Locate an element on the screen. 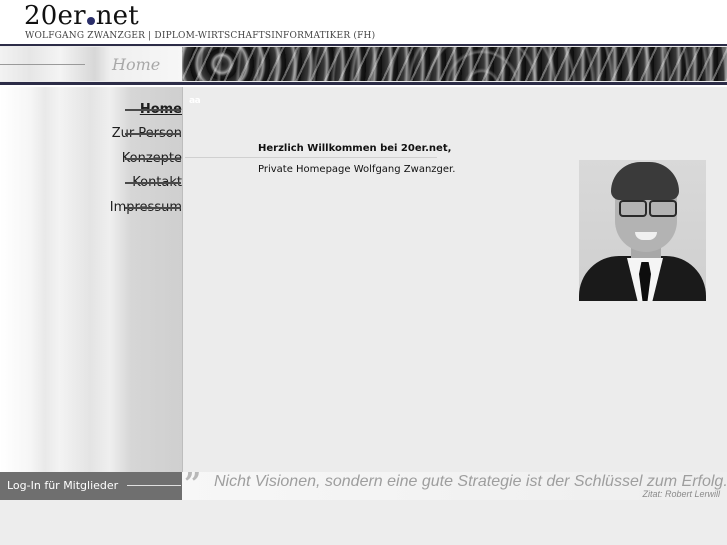 This screenshot has width=727, height=545. logo-dot-icon is located at coordinates (90, 21).